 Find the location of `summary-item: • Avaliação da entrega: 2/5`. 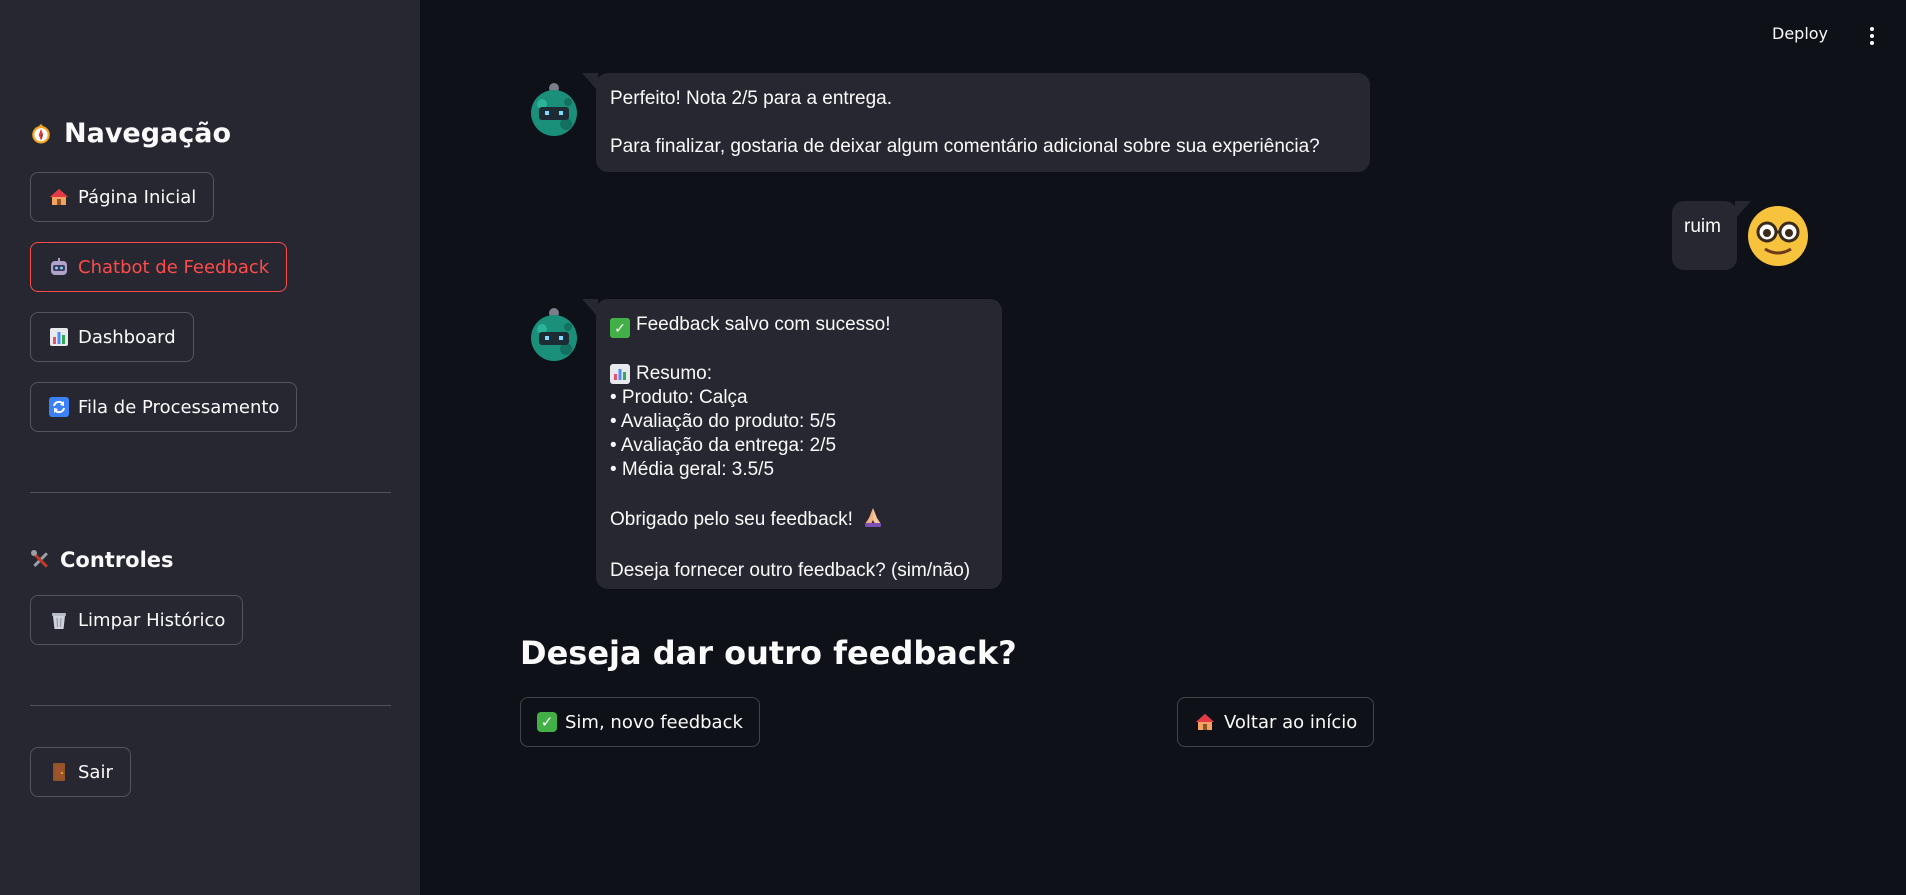

summary-item: • Avaliação da entrega: 2/5 is located at coordinates (723, 445).